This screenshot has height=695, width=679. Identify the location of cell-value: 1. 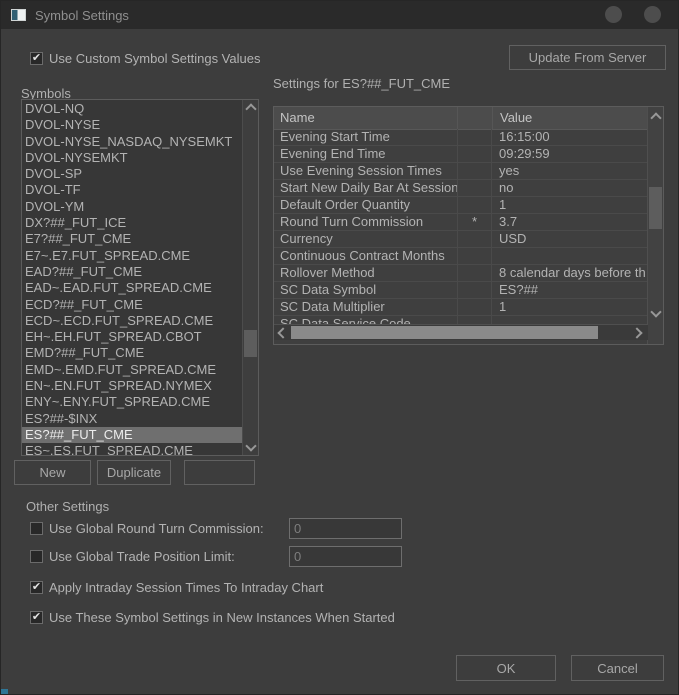
(503, 306).